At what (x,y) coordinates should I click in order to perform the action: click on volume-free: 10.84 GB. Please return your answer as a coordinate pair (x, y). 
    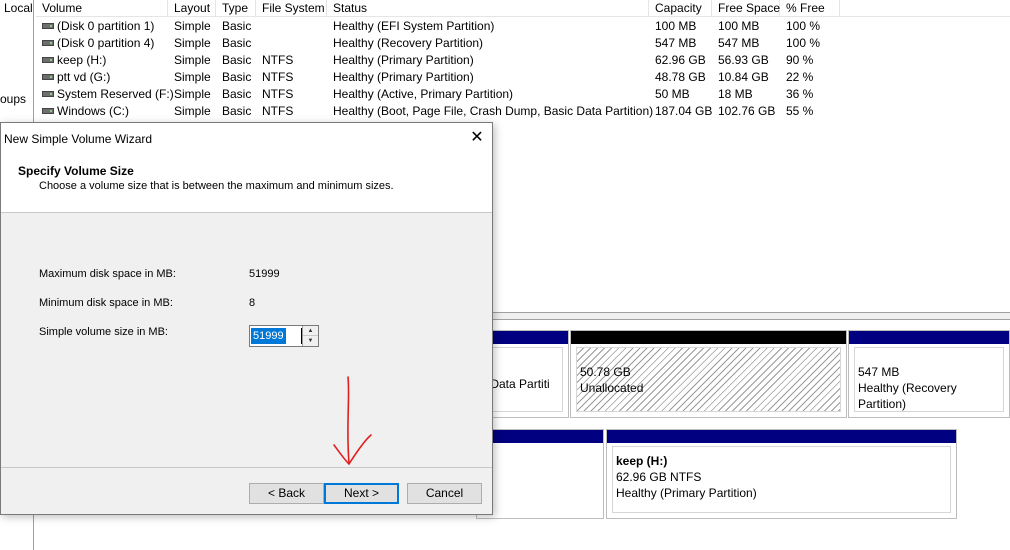
    Looking at the image, I should click on (743, 77).